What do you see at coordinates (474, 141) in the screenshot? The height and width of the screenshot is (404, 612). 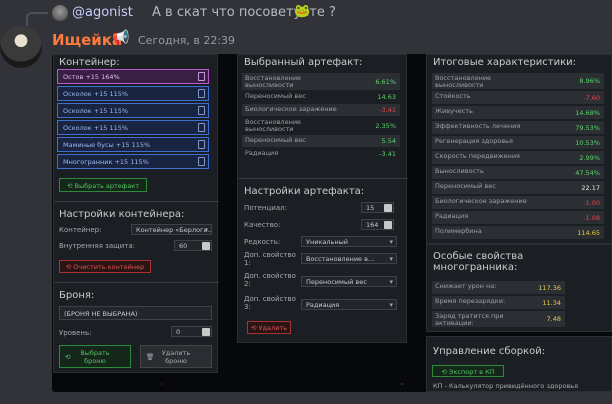 I see `stat-label: Регенерация здоровья` at bounding box center [474, 141].